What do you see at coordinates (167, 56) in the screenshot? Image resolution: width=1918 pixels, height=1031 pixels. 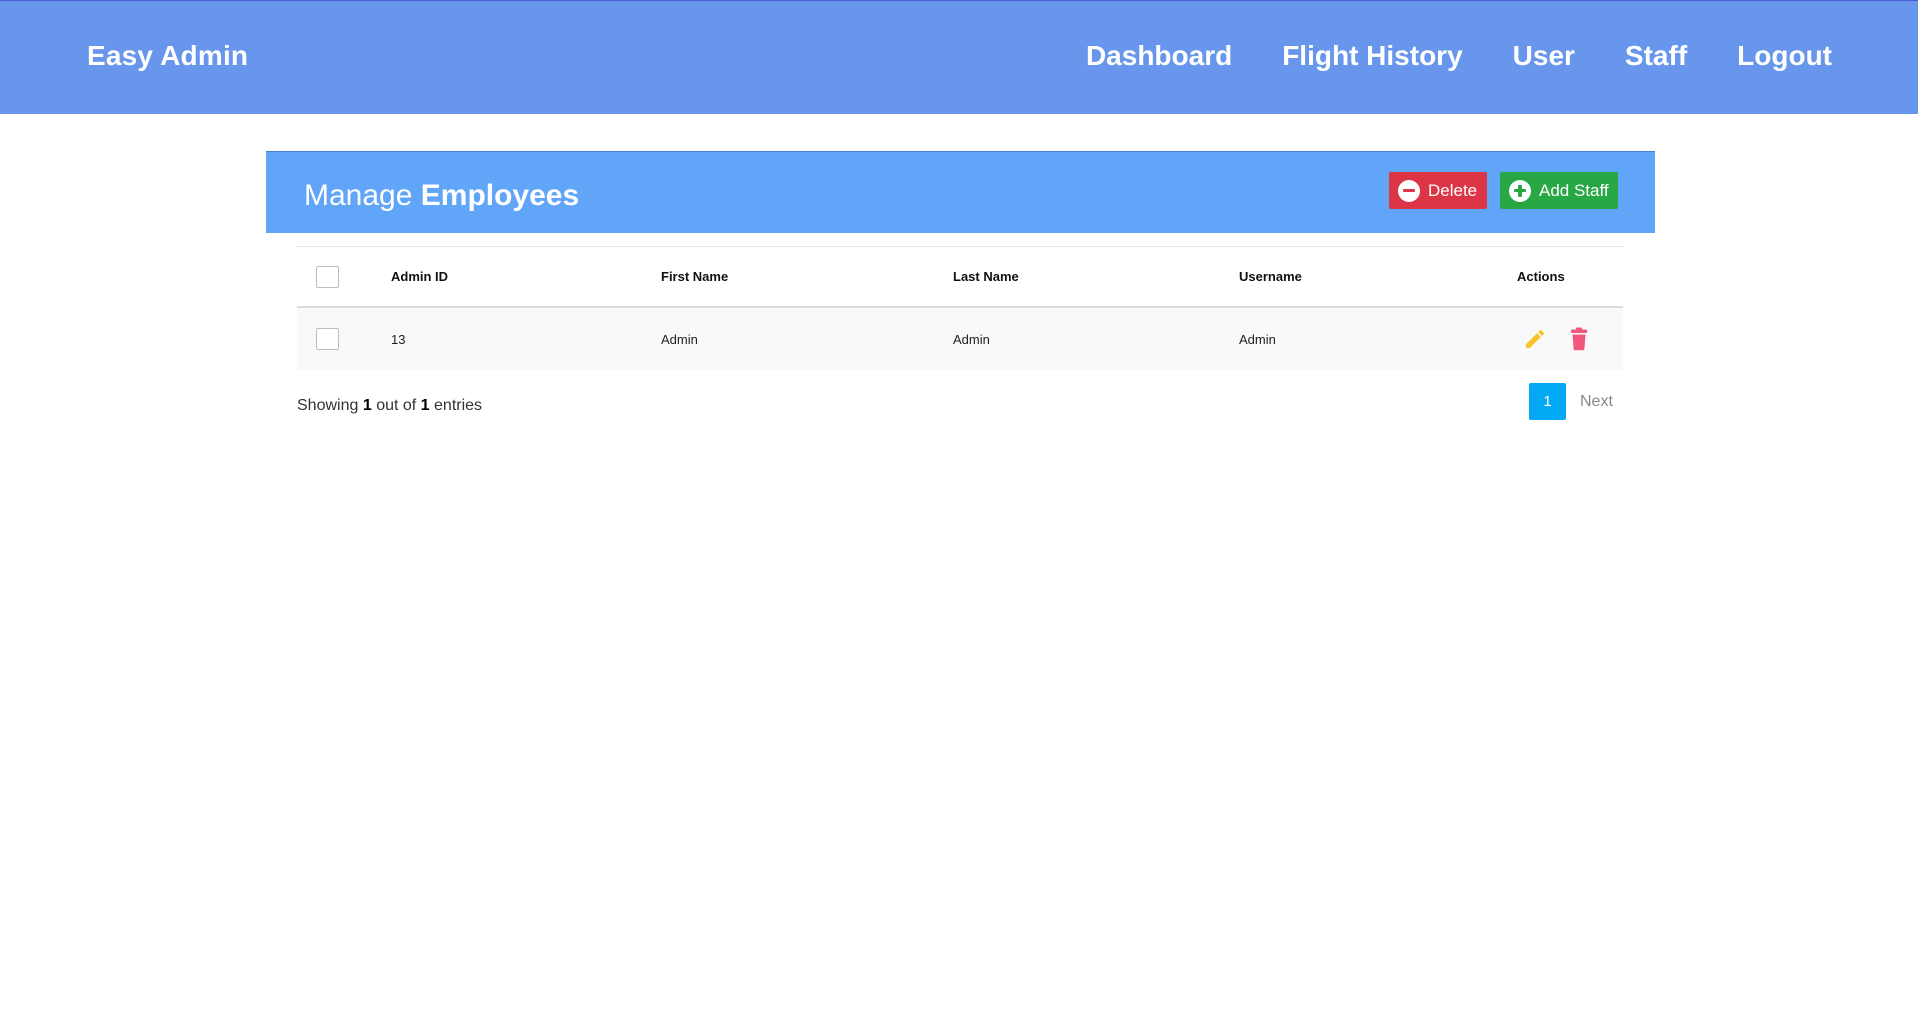 I see `brand-logo: Easy Admin` at bounding box center [167, 56].